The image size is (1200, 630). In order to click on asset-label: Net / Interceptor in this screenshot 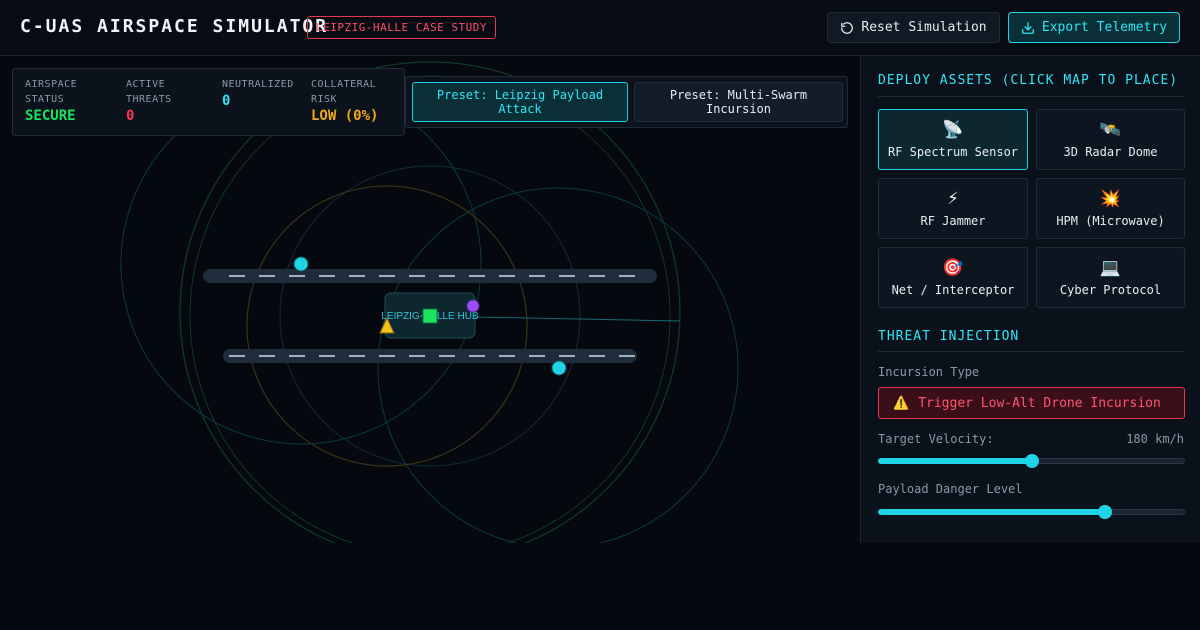, I will do `click(953, 289)`.